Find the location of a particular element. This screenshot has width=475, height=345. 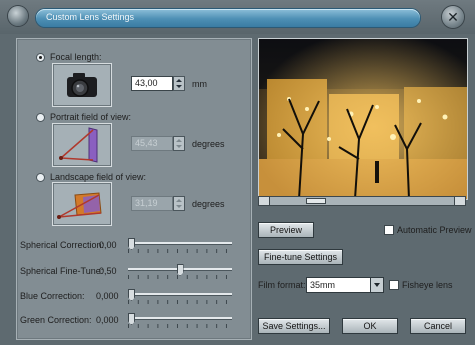

portrait-fov-spinner is located at coordinates (179, 143).